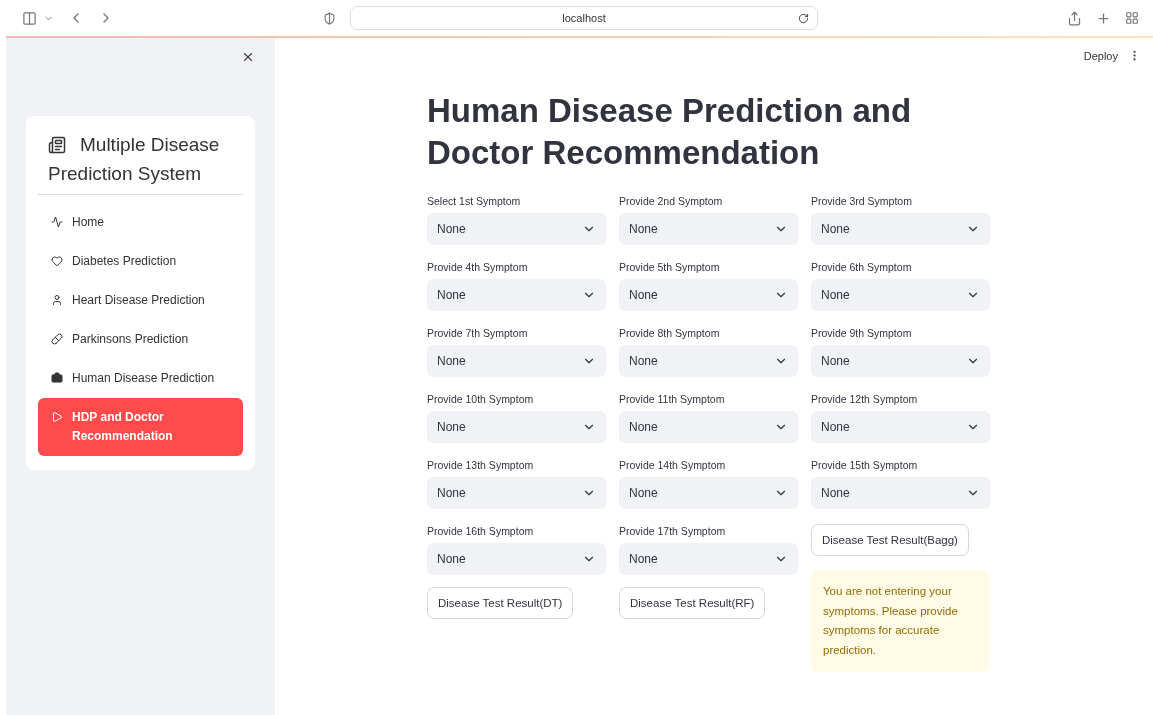  Describe the element at coordinates (692, 603) in the screenshot. I see `result-button: Disease Test Result(RF)` at that location.